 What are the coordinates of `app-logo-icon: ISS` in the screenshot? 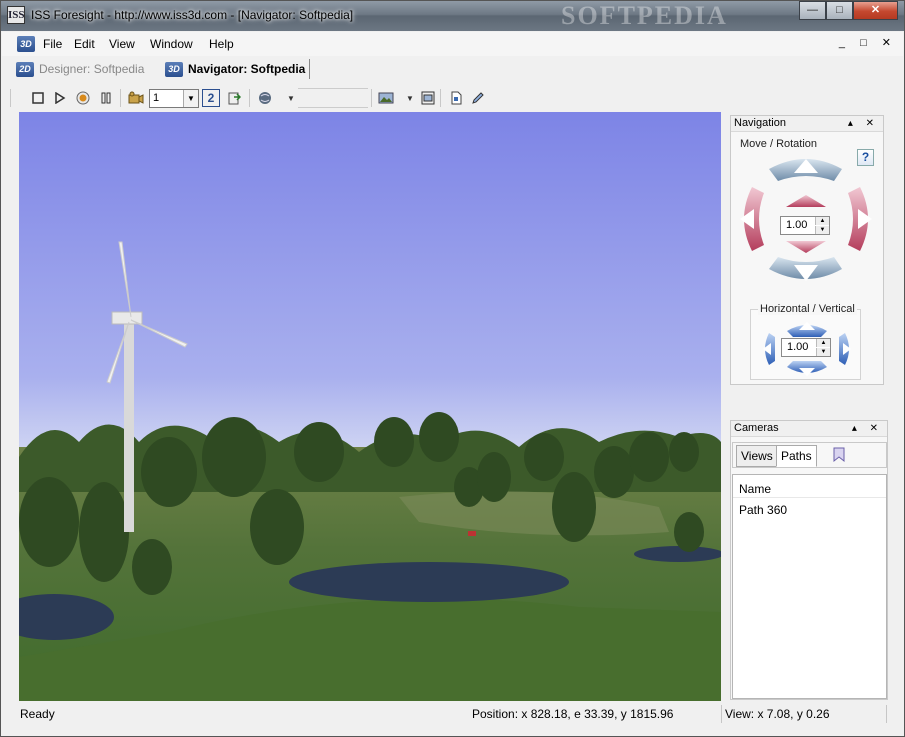 It's located at (16, 15).